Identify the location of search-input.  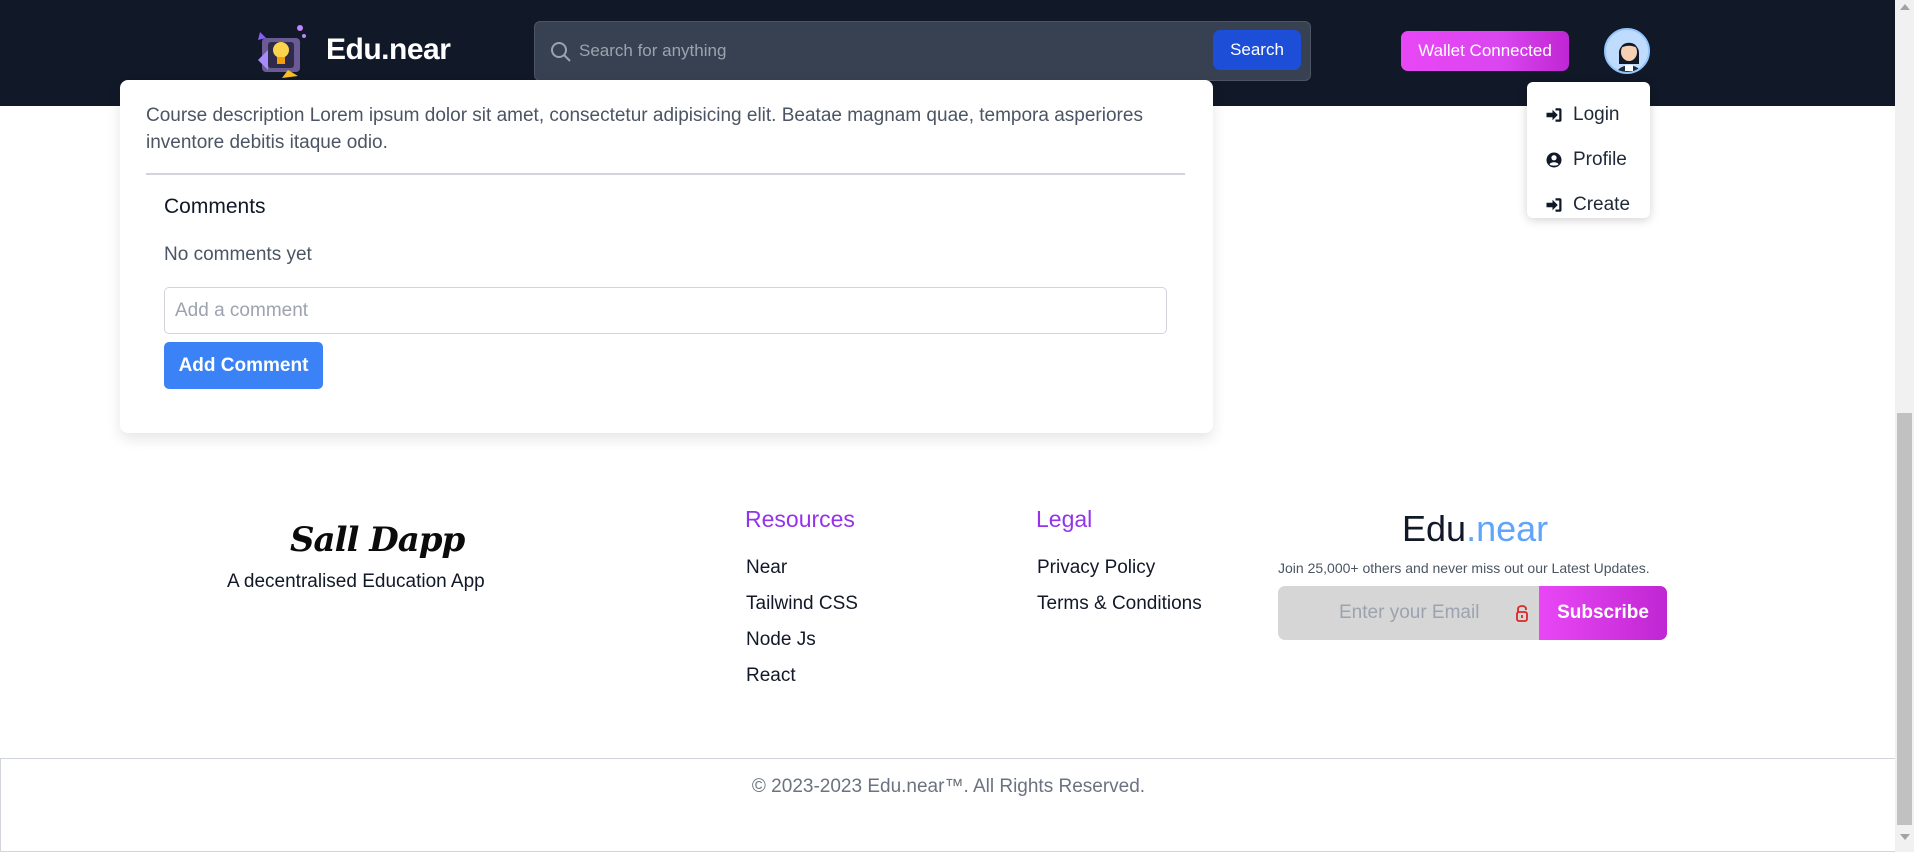
(899, 51).